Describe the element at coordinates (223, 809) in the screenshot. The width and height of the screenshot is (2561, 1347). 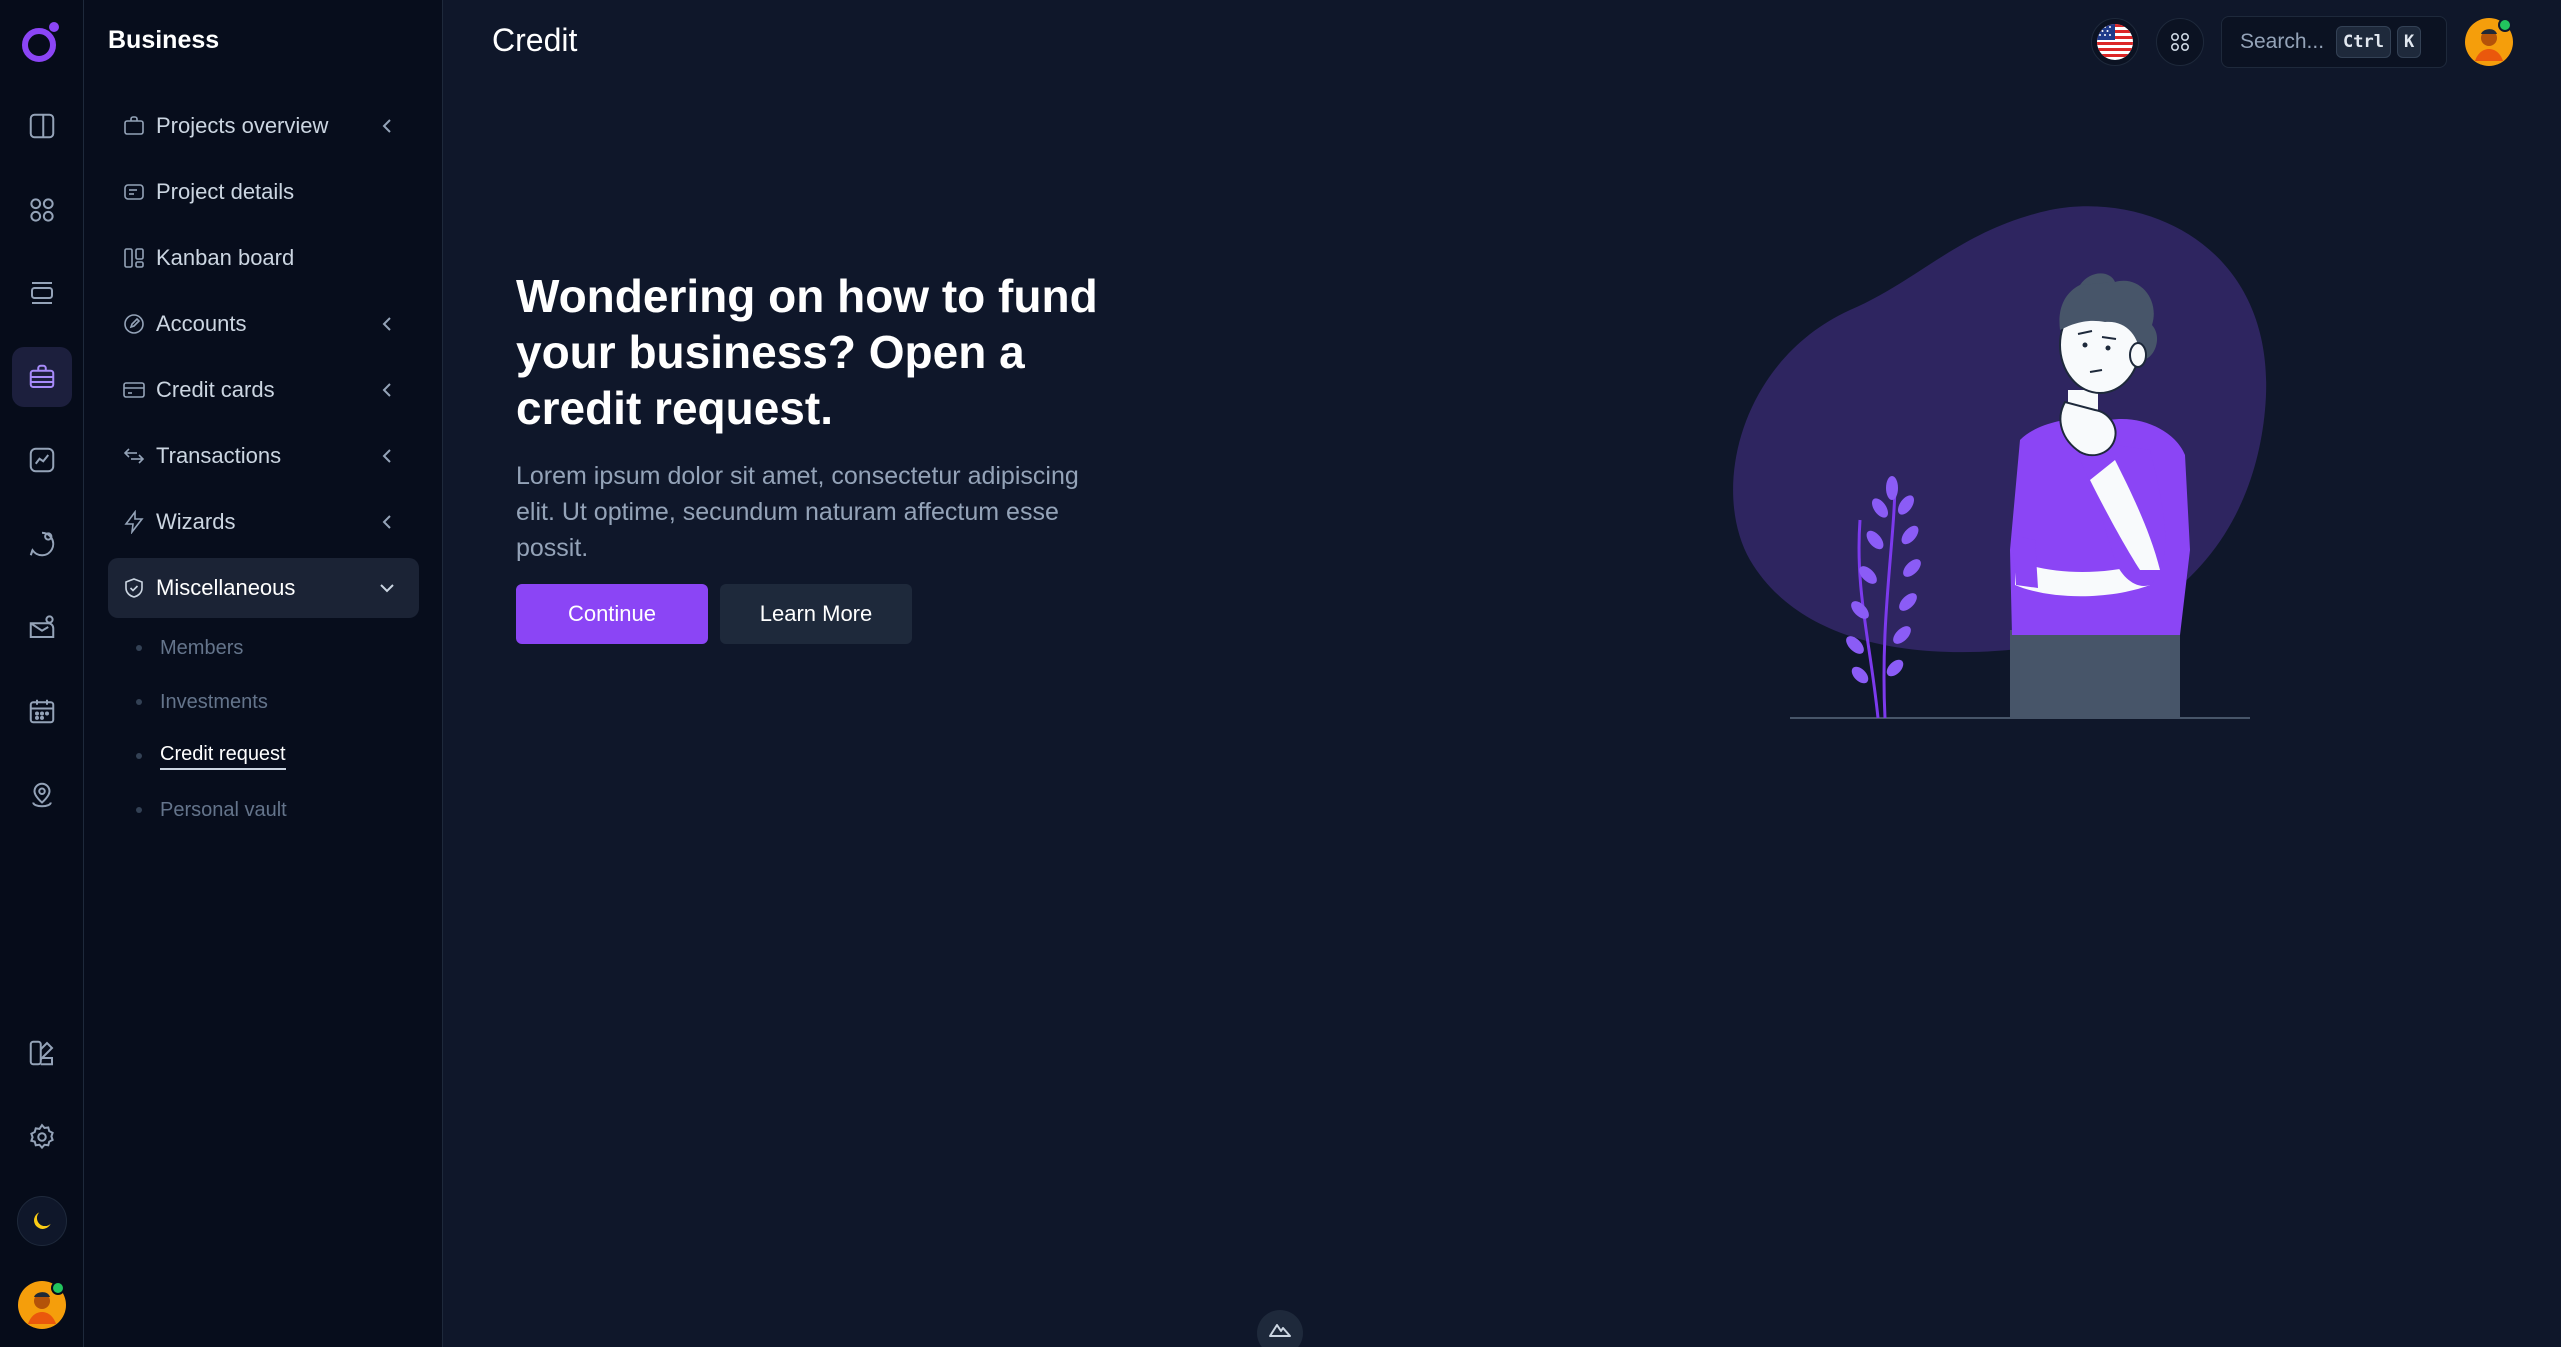
I see `sidebar-subitem-label: Personal vault` at that location.